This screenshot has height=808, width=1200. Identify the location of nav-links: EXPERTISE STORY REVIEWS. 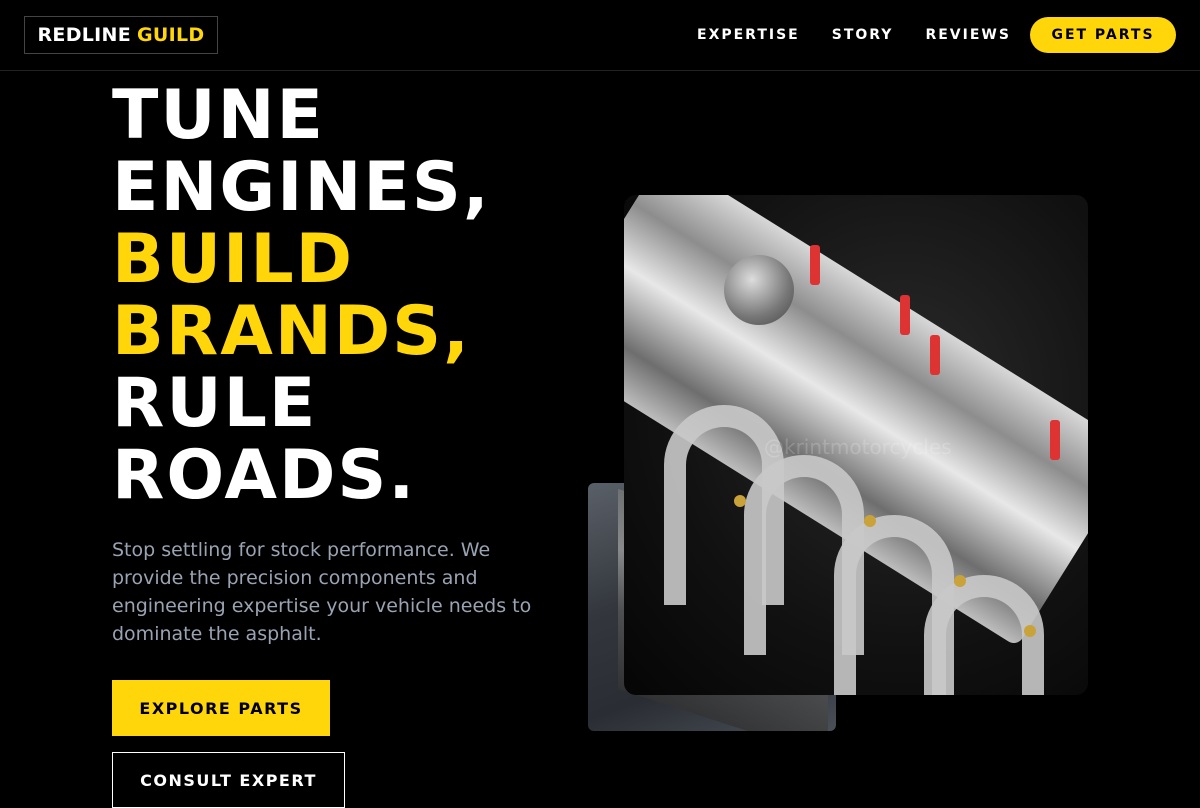
(870, 35).